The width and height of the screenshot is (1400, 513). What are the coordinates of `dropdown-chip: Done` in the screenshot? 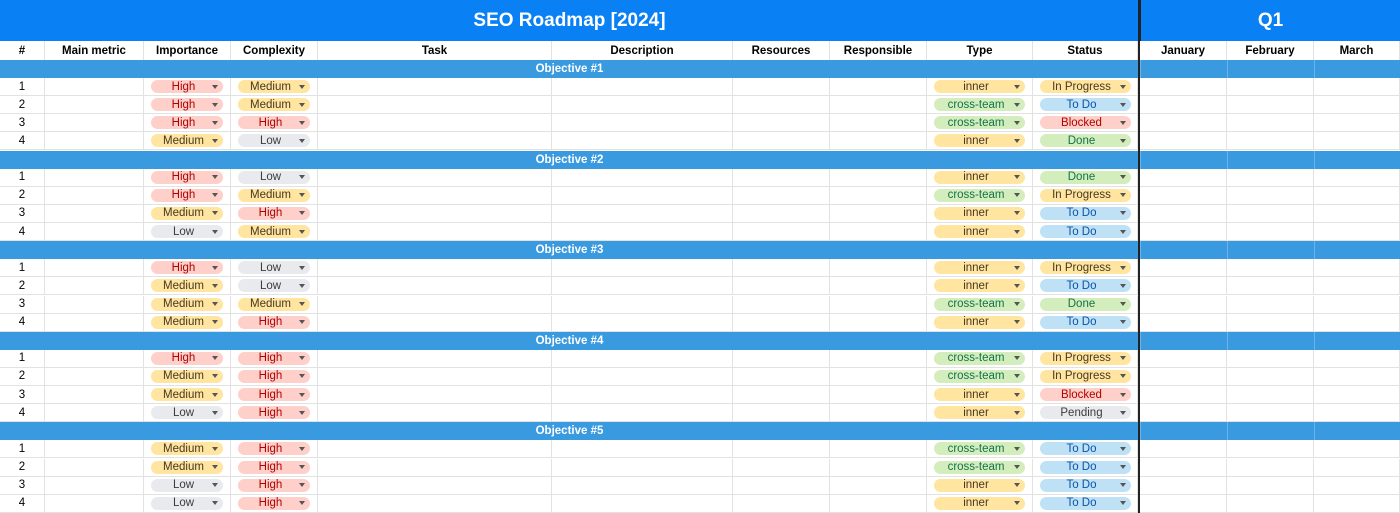 It's located at (1085, 304).